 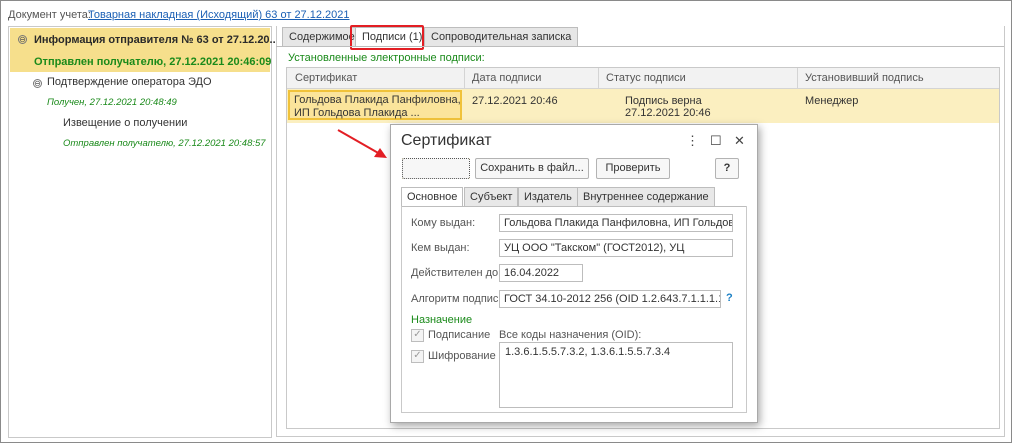 I want to click on tab-cover-note: Сопроводительная записка, so click(x=501, y=37).